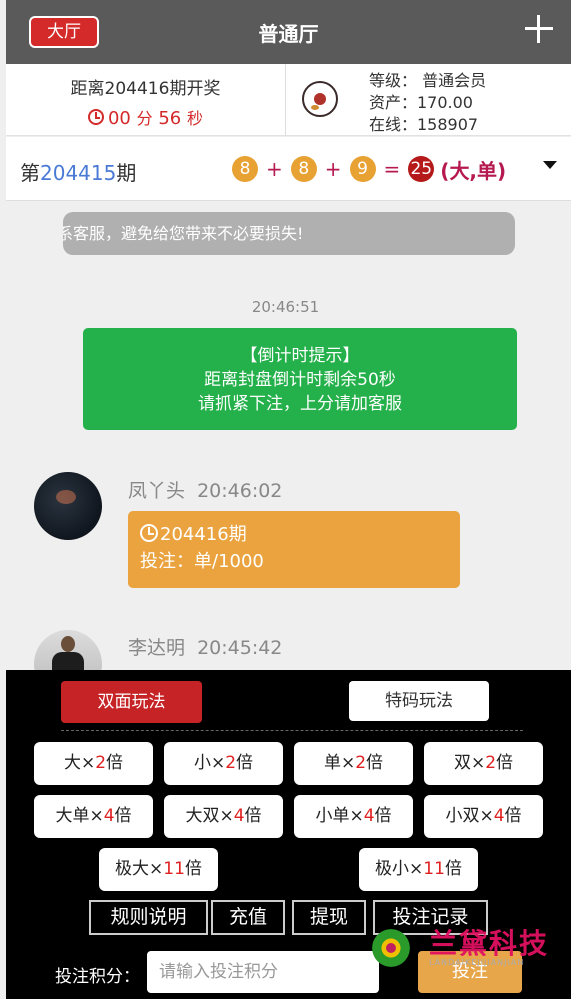 The height and width of the screenshot is (999, 571). Describe the element at coordinates (148, 917) in the screenshot. I see `rules-button: 规则说明` at that location.